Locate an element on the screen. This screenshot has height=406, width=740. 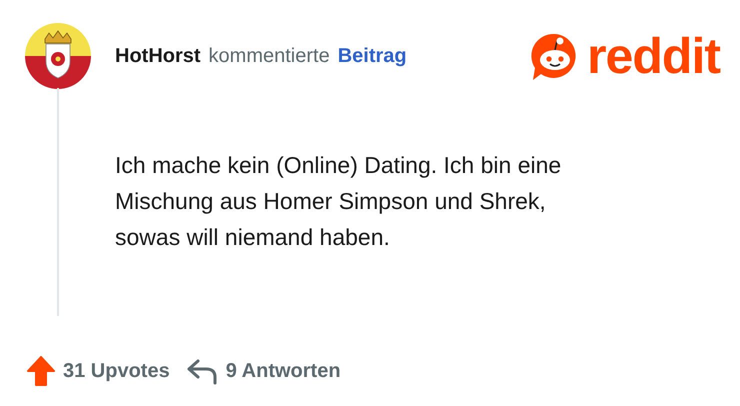
action-text: kommentierte is located at coordinates (269, 56).